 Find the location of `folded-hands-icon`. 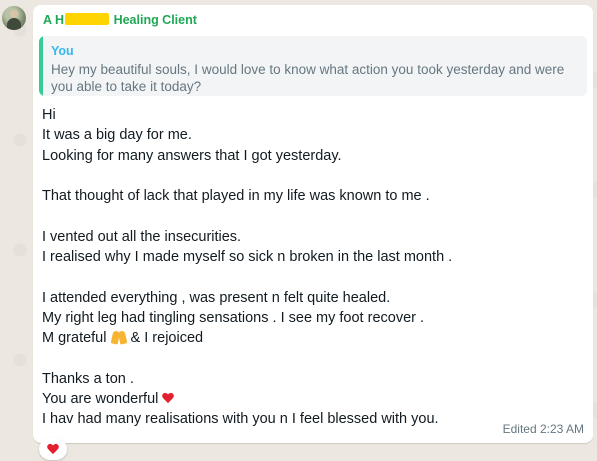

folded-hands-icon is located at coordinates (119, 337).